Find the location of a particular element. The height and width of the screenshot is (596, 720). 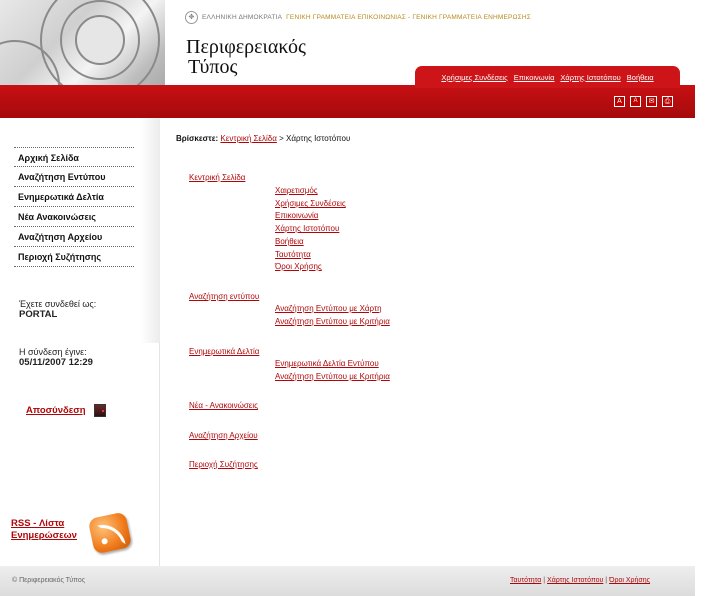

sitemap-publication-newsletters: Ενημερωτικά Δελτία Εντύπου is located at coordinates (327, 363).